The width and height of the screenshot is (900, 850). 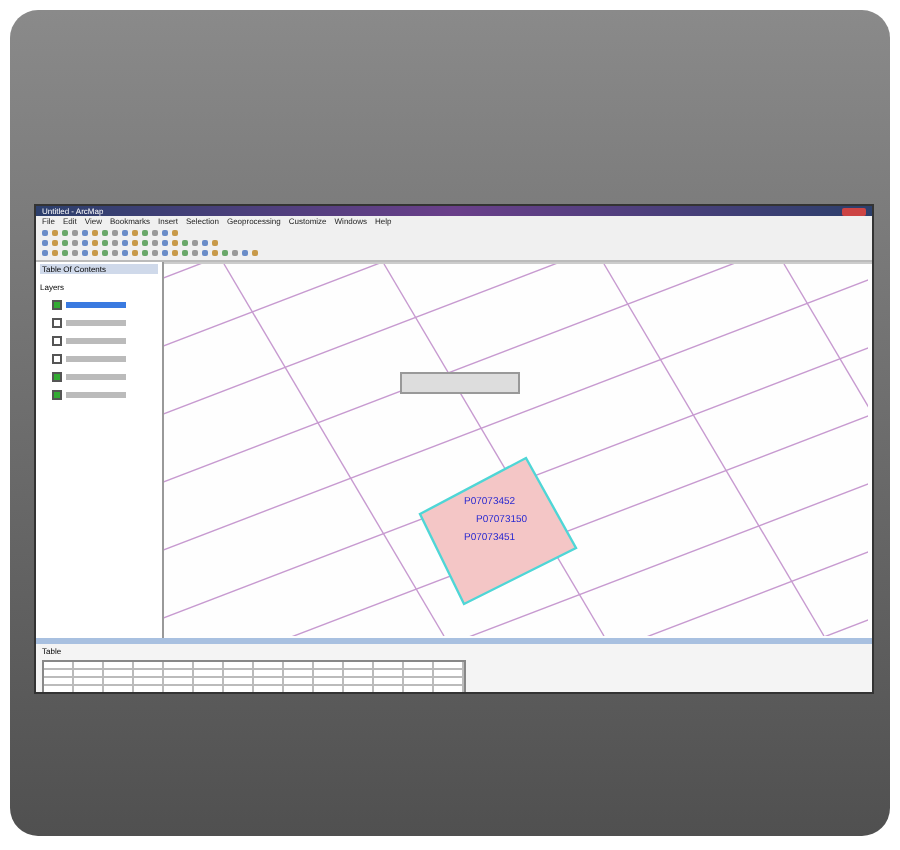 I want to click on selected-parcel, so click(x=498, y=531).